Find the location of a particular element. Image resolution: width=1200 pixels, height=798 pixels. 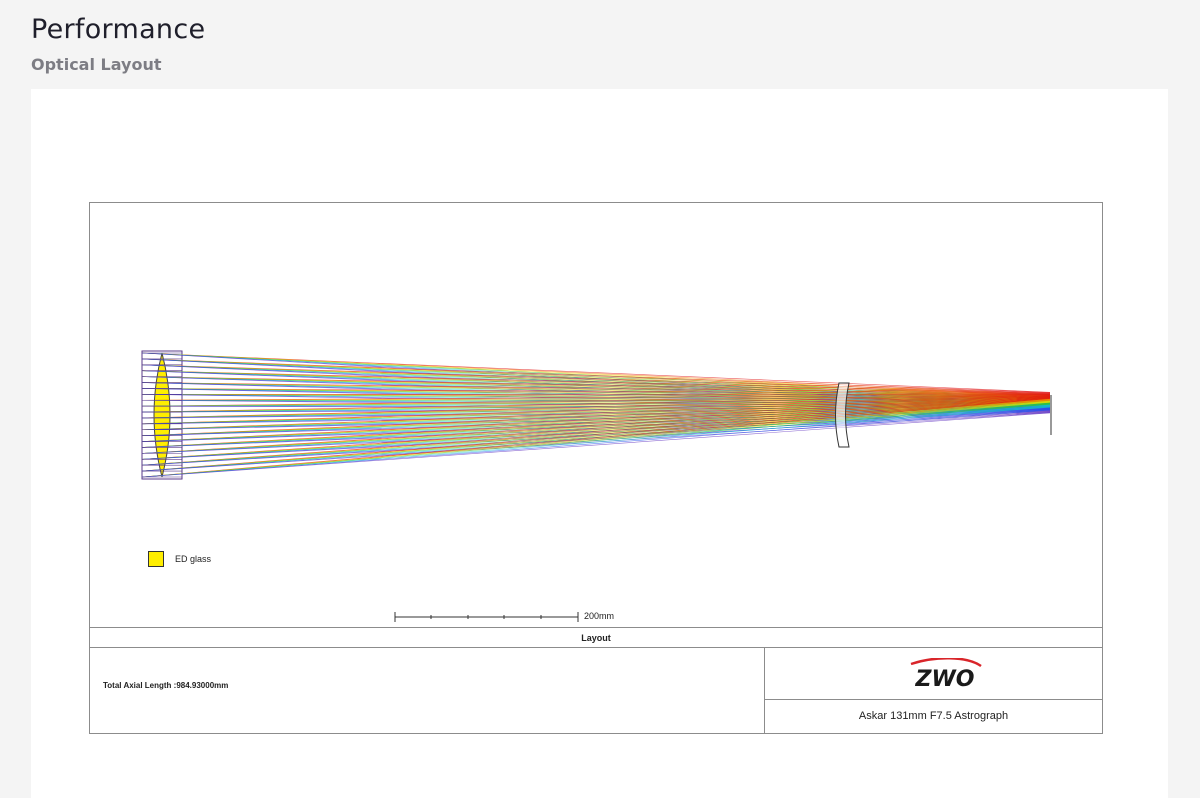

zwo-logo: ZWO is located at coordinates (946, 675).